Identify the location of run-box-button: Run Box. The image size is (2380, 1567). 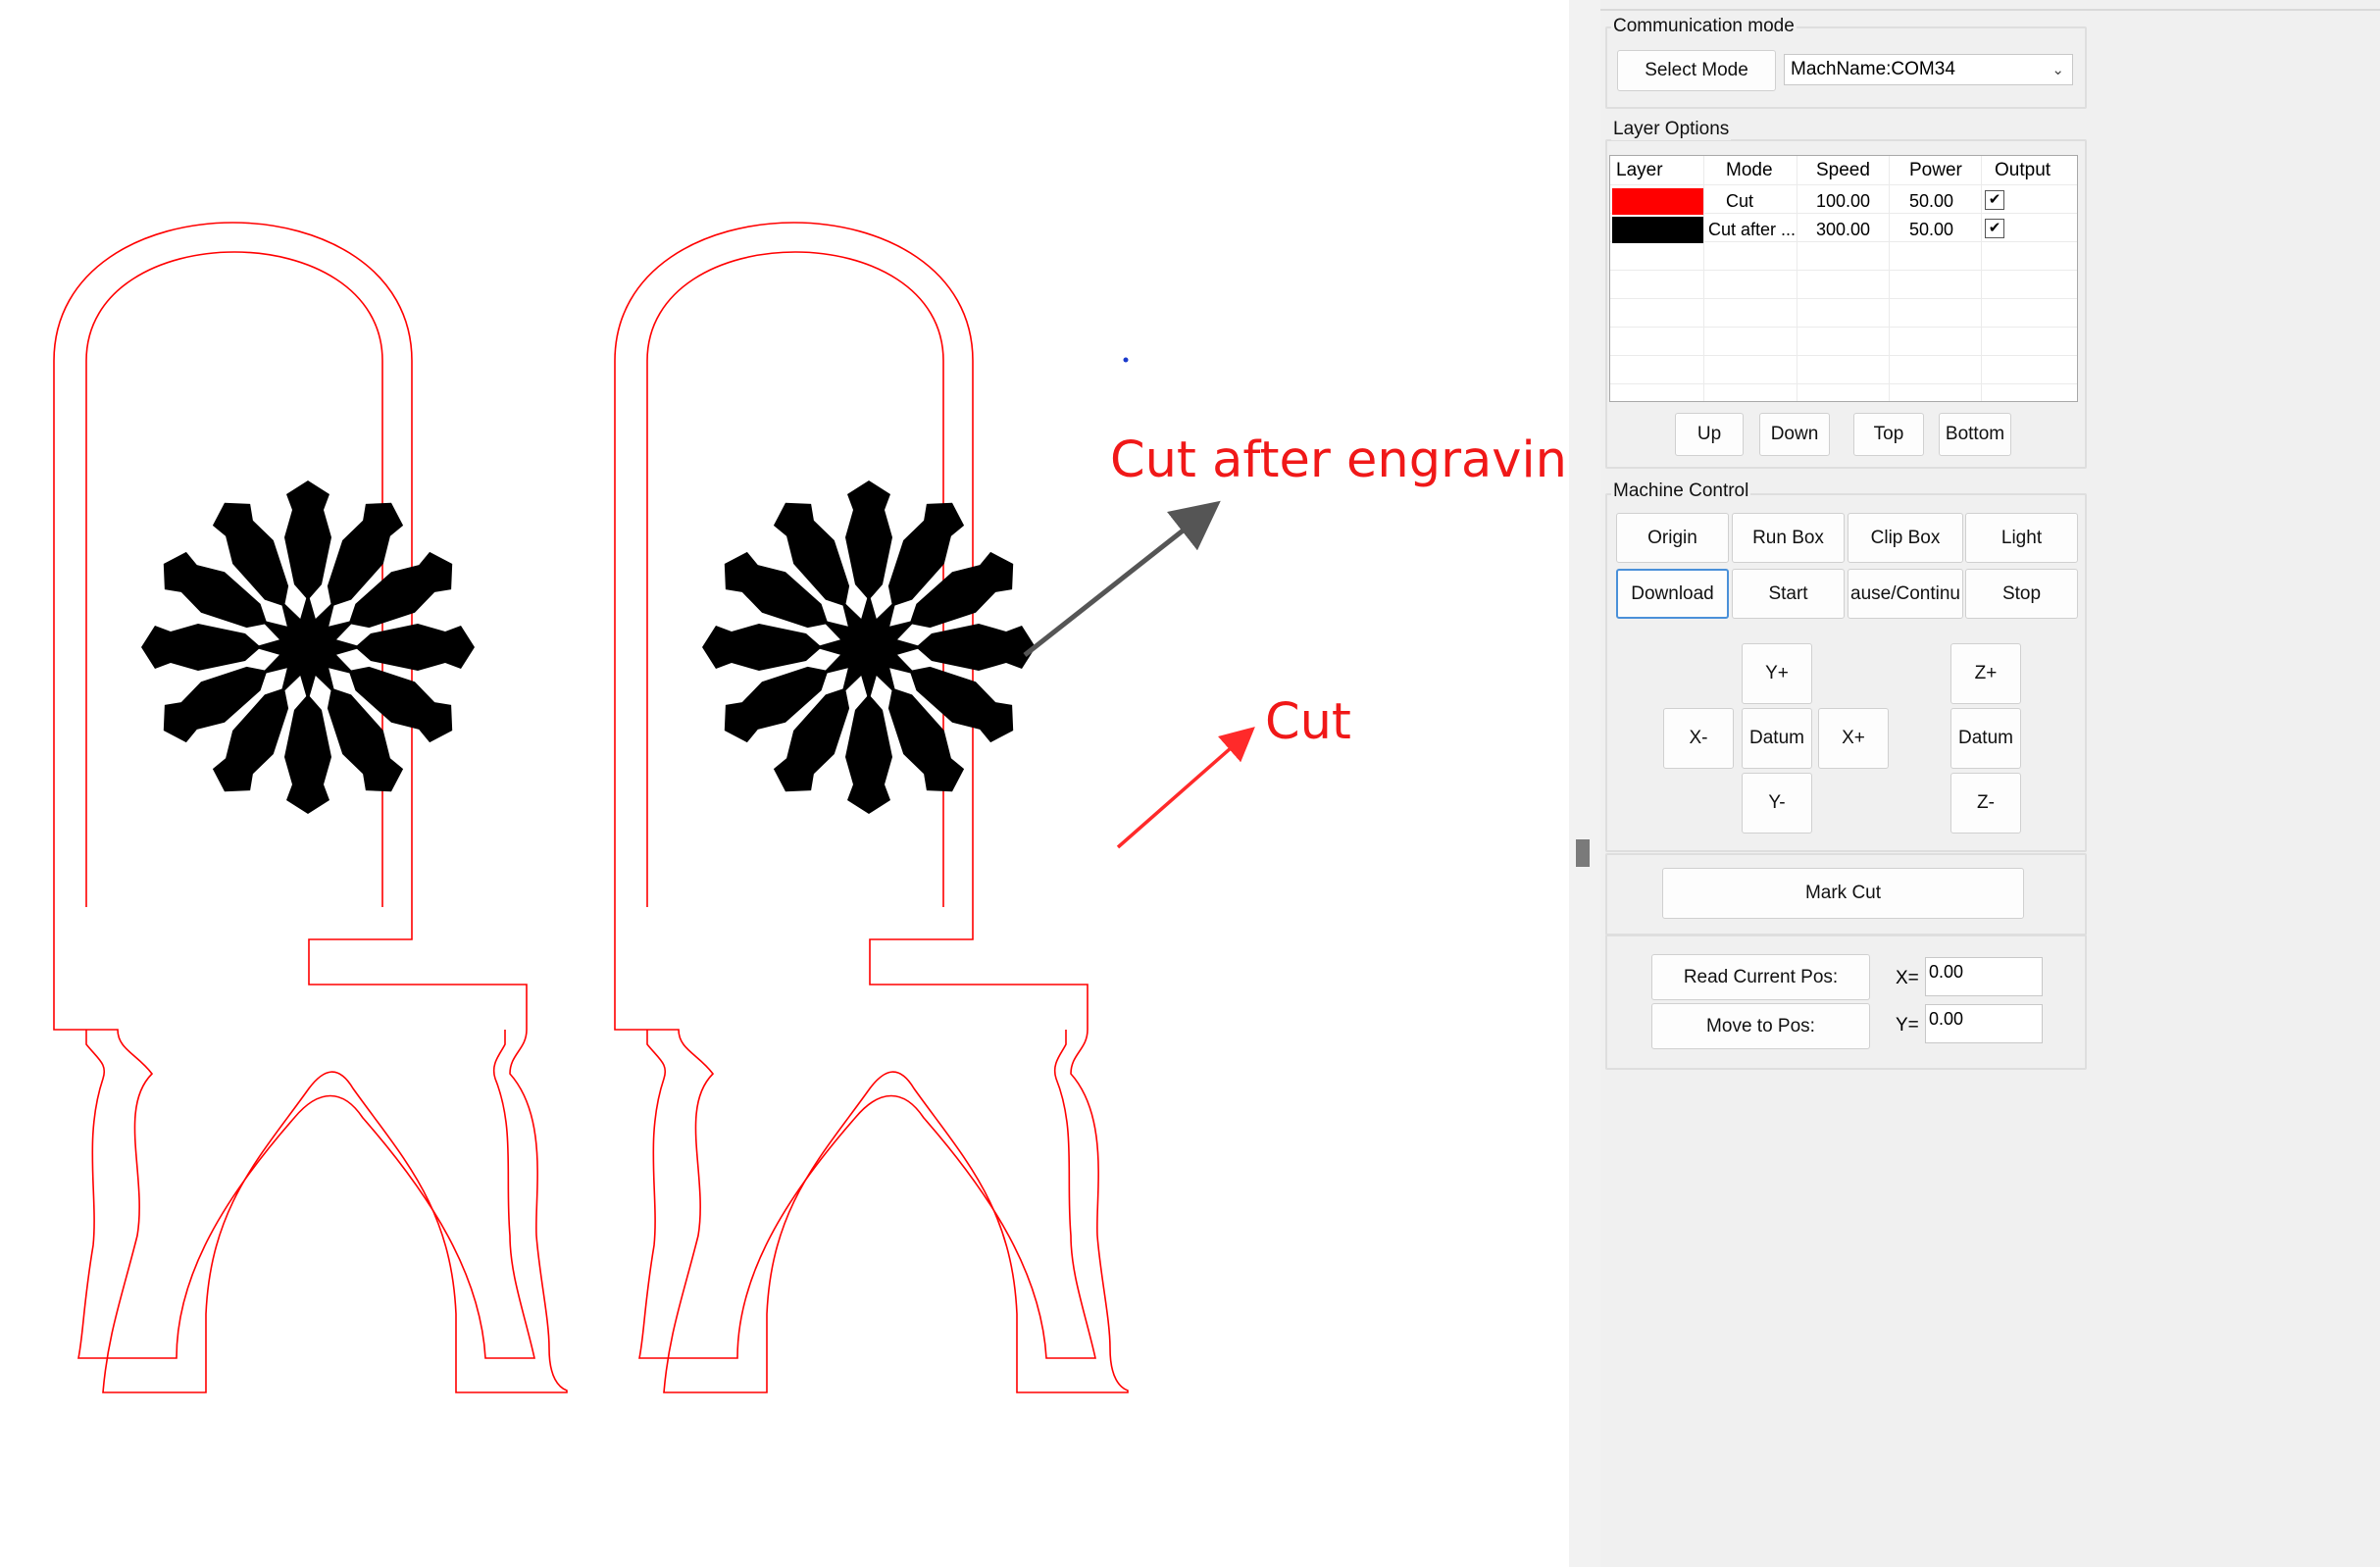
(1788, 538).